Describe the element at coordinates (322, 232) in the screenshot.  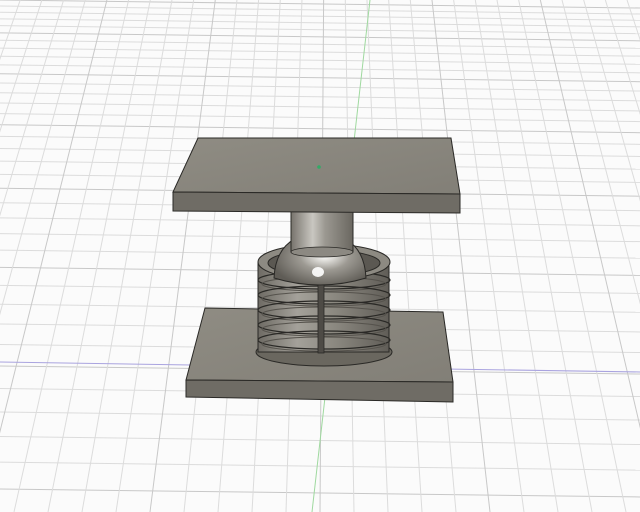
I see `shaft` at that location.